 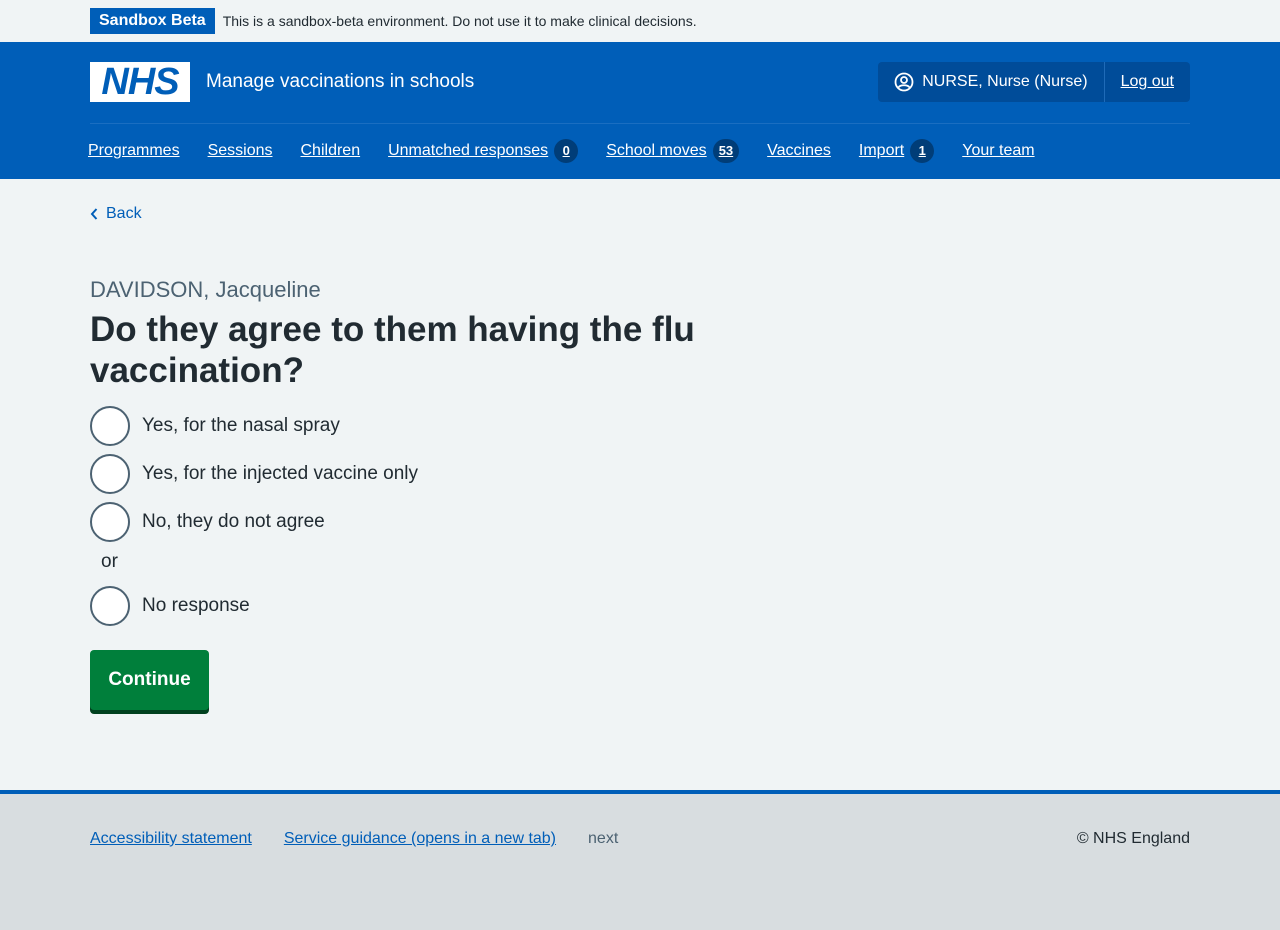 I want to click on nav-item-label: Programmes, so click(x=134, y=150).